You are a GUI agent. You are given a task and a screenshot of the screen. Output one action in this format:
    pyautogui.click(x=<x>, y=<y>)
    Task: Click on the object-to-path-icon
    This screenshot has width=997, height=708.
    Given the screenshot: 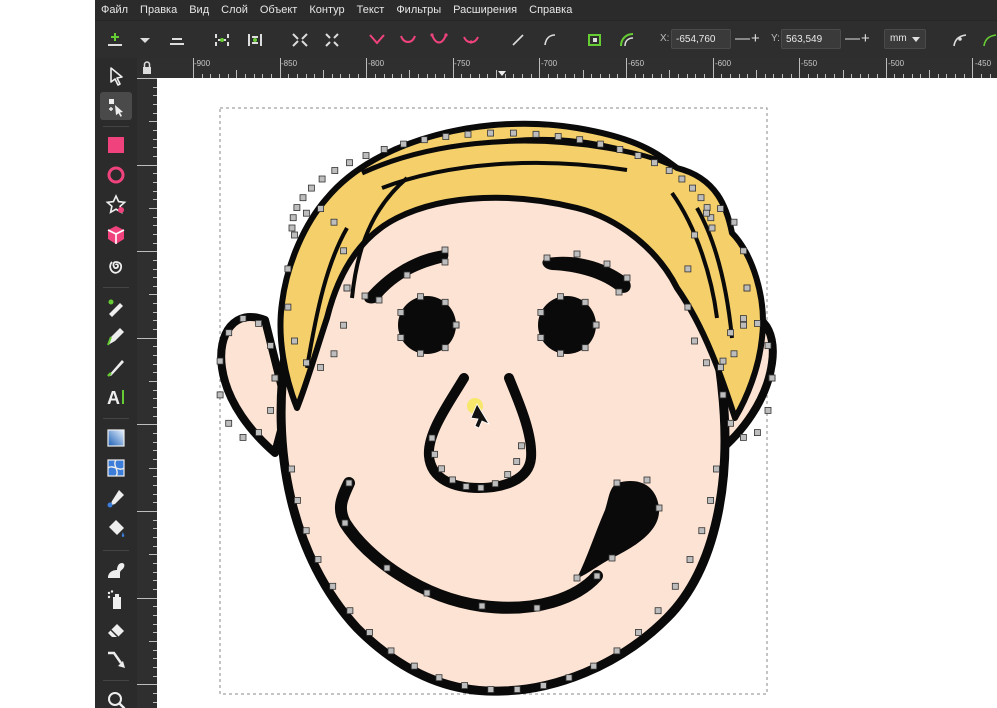 What is the action you would take?
    pyautogui.click(x=595, y=40)
    